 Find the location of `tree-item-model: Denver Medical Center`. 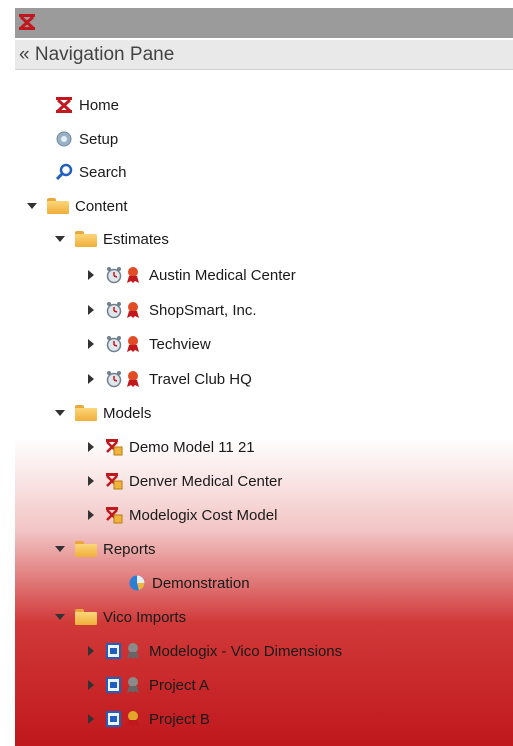

tree-item-model: Denver Medical Center is located at coordinates (182, 481).